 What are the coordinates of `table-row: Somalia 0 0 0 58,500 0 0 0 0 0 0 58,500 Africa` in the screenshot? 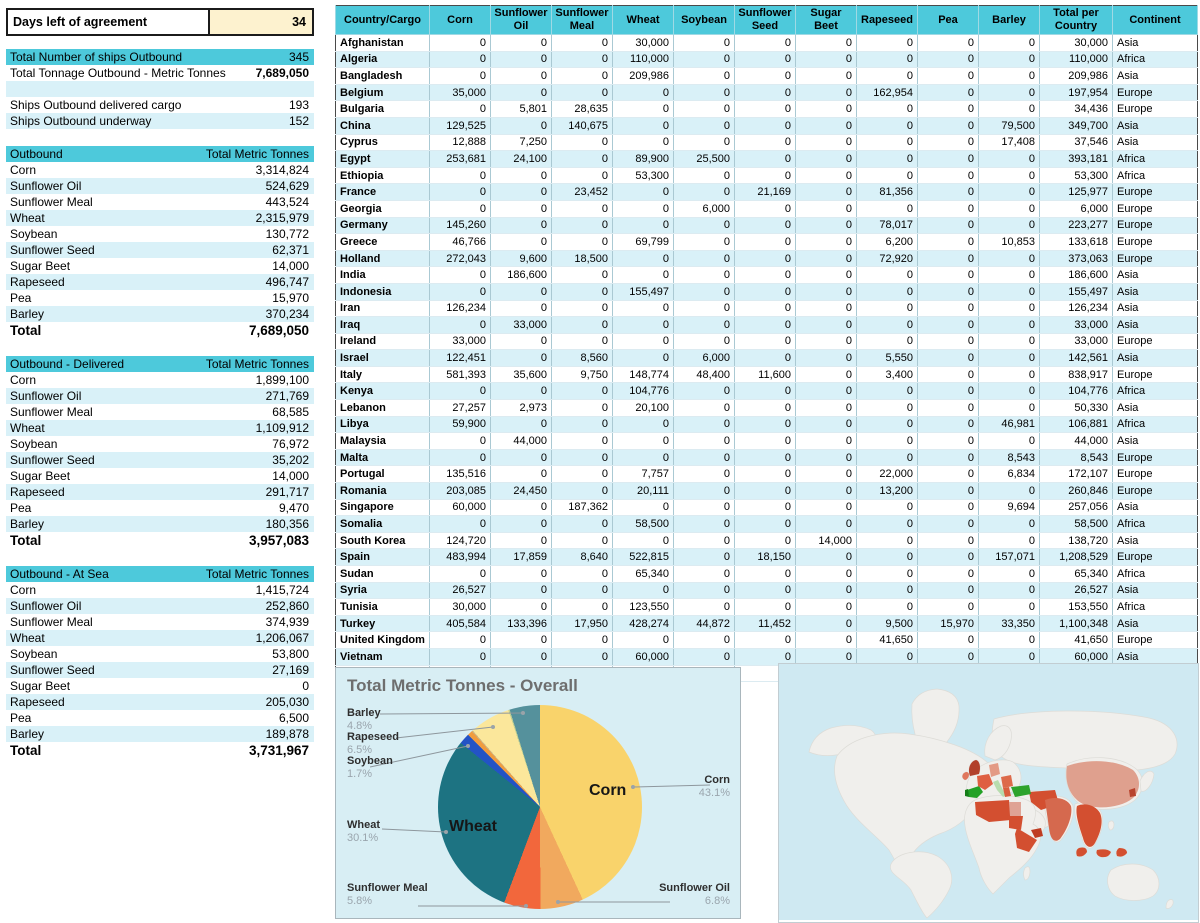 It's located at (766, 524).